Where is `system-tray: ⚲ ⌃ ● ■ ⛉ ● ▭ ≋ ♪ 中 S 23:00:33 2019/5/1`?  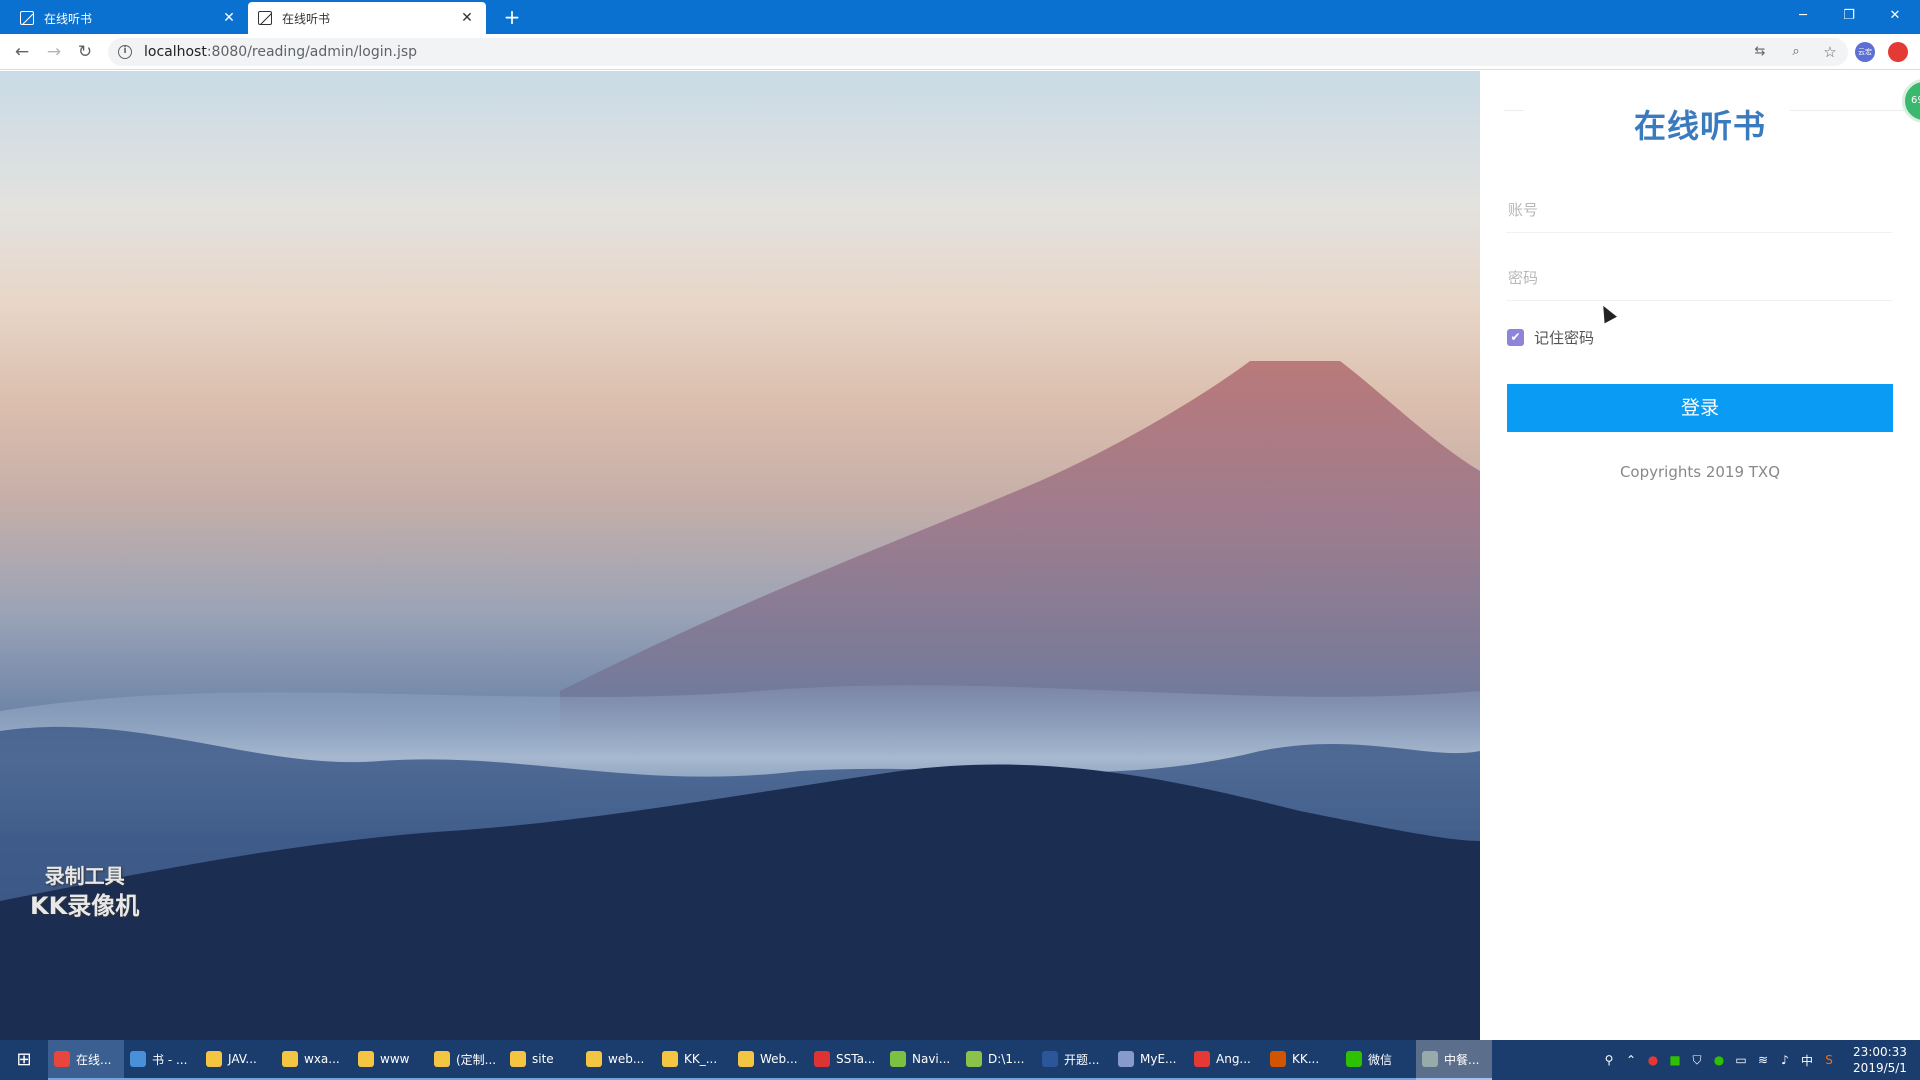 system-tray: ⚲ ⌃ ● ■ ⛉ ● ▭ ≋ ♪ 中 S 23:00:33 2019/5/1 is located at coordinates (1759, 1060).